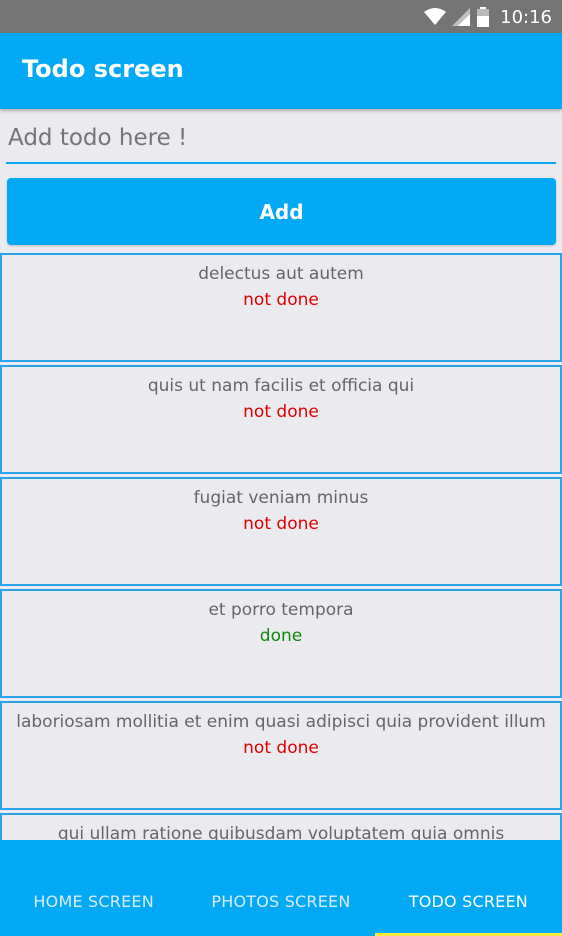  Describe the element at coordinates (281, 138) in the screenshot. I see `todo-input` at that location.